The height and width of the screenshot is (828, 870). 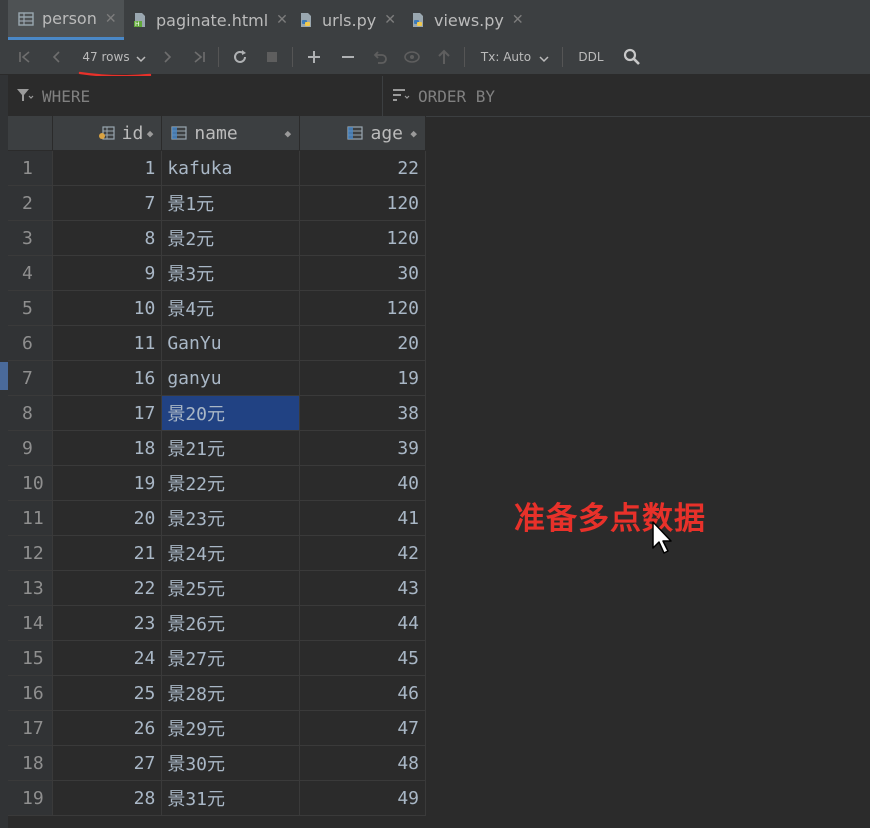 I want to click on table-row: 7 16 ganyu 19, so click(x=217, y=378).